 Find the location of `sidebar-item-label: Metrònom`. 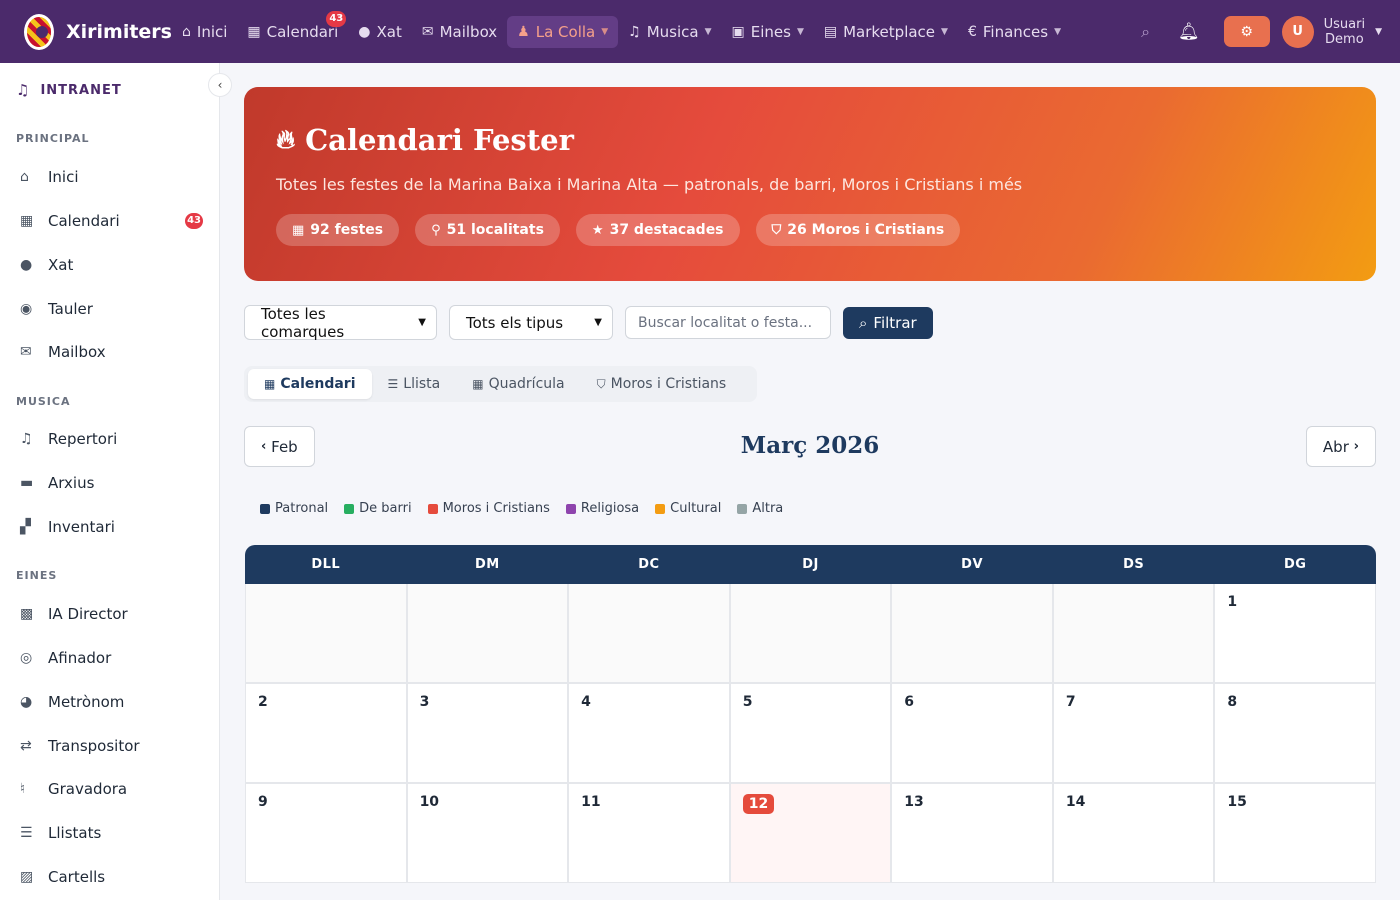

sidebar-item-label: Metrònom is located at coordinates (86, 702).